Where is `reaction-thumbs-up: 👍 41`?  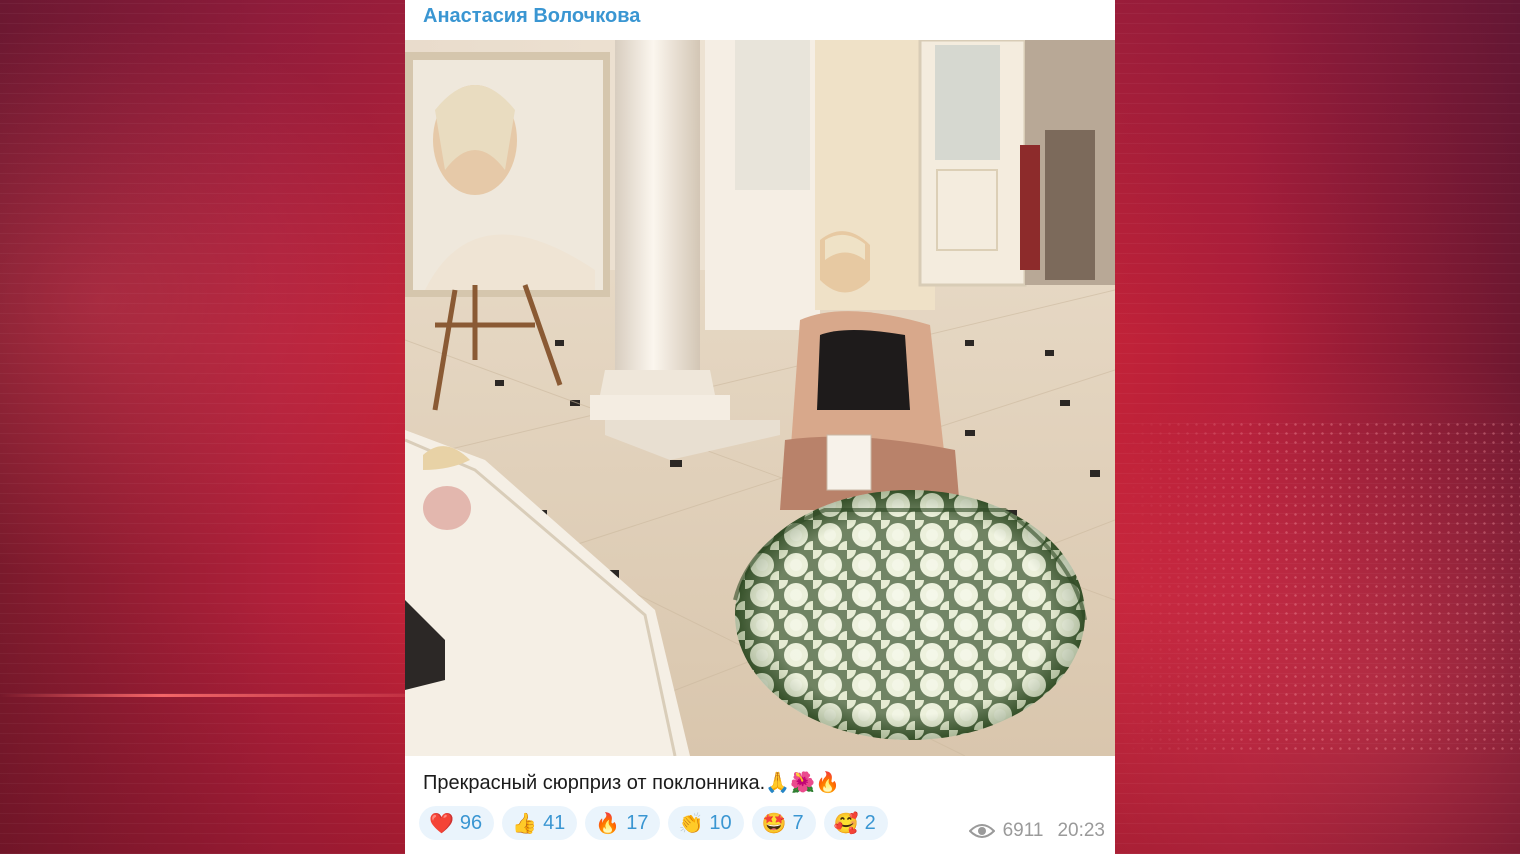
reaction-thumbs-up: 👍 41 is located at coordinates (540, 823).